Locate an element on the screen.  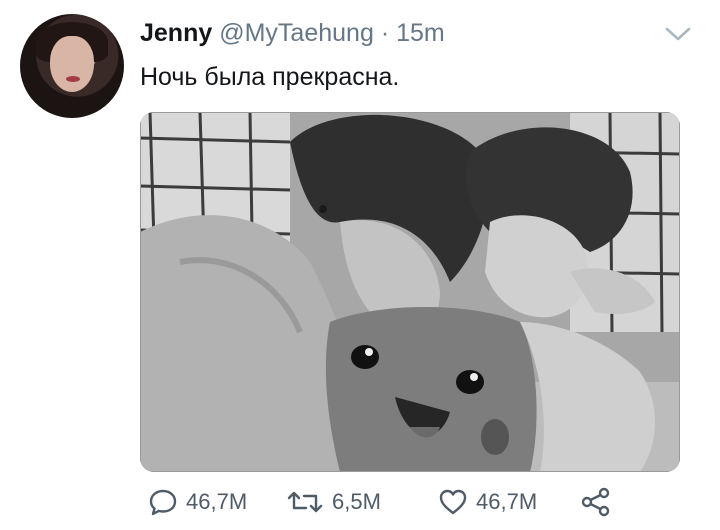
share-button is located at coordinates (600, 502).